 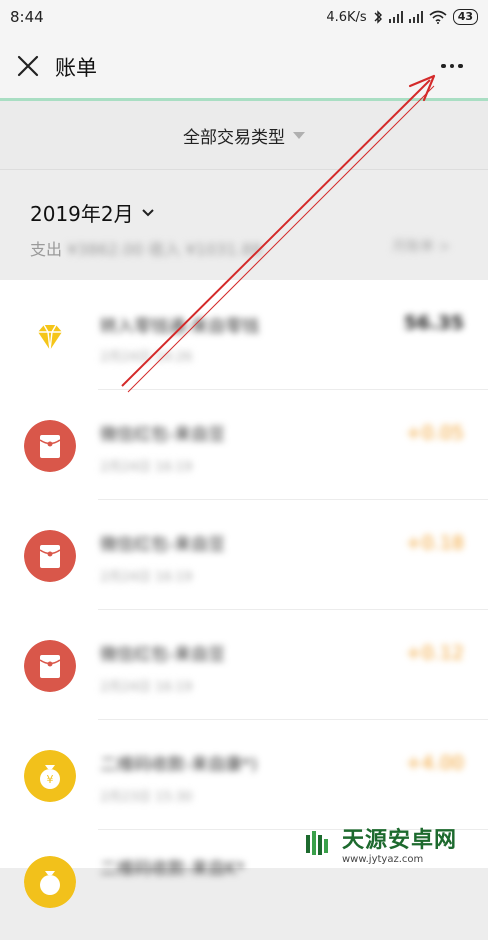 I want to click on list-item: 转入零钱通-来自零钱 2月24日 14:26 56.35, so click(x=244, y=335).